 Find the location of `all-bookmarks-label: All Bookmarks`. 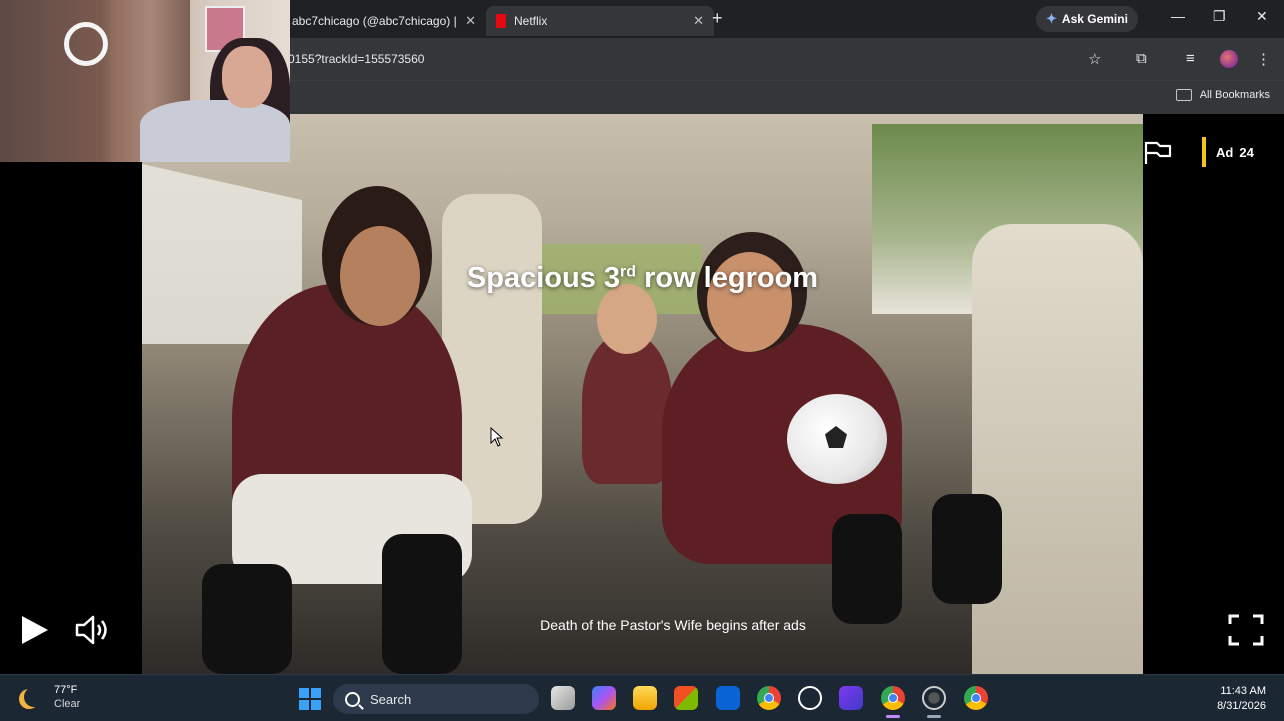

all-bookmarks-label: All Bookmarks is located at coordinates (1234, 95).